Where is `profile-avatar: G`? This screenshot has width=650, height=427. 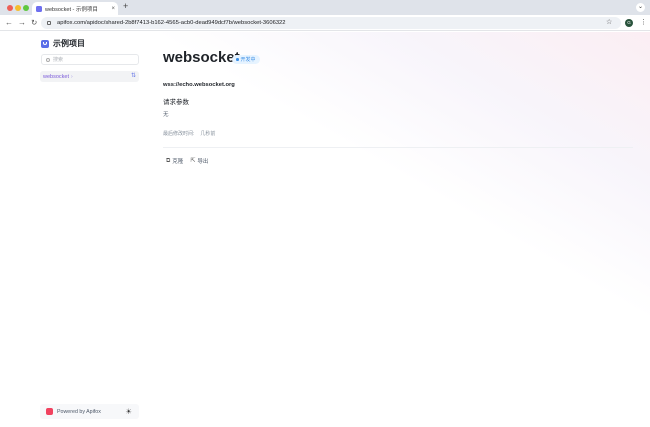 profile-avatar: G is located at coordinates (629, 22).